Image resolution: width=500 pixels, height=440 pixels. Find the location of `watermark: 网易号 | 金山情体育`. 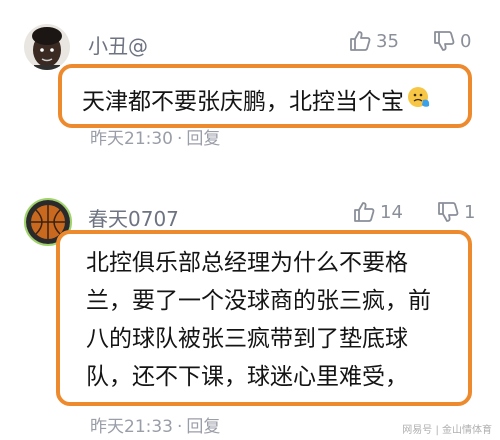

watermark: 网易号 | 金山情体育 is located at coordinates (447, 430).